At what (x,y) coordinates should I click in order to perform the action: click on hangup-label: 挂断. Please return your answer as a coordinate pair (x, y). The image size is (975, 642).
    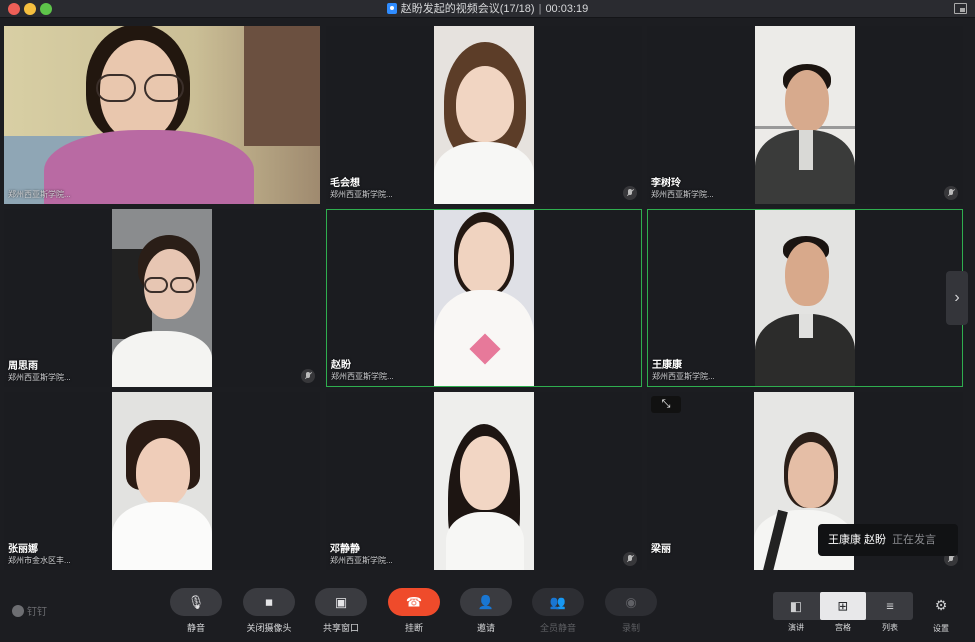
    Looking at the image, I should click on (413, 628).